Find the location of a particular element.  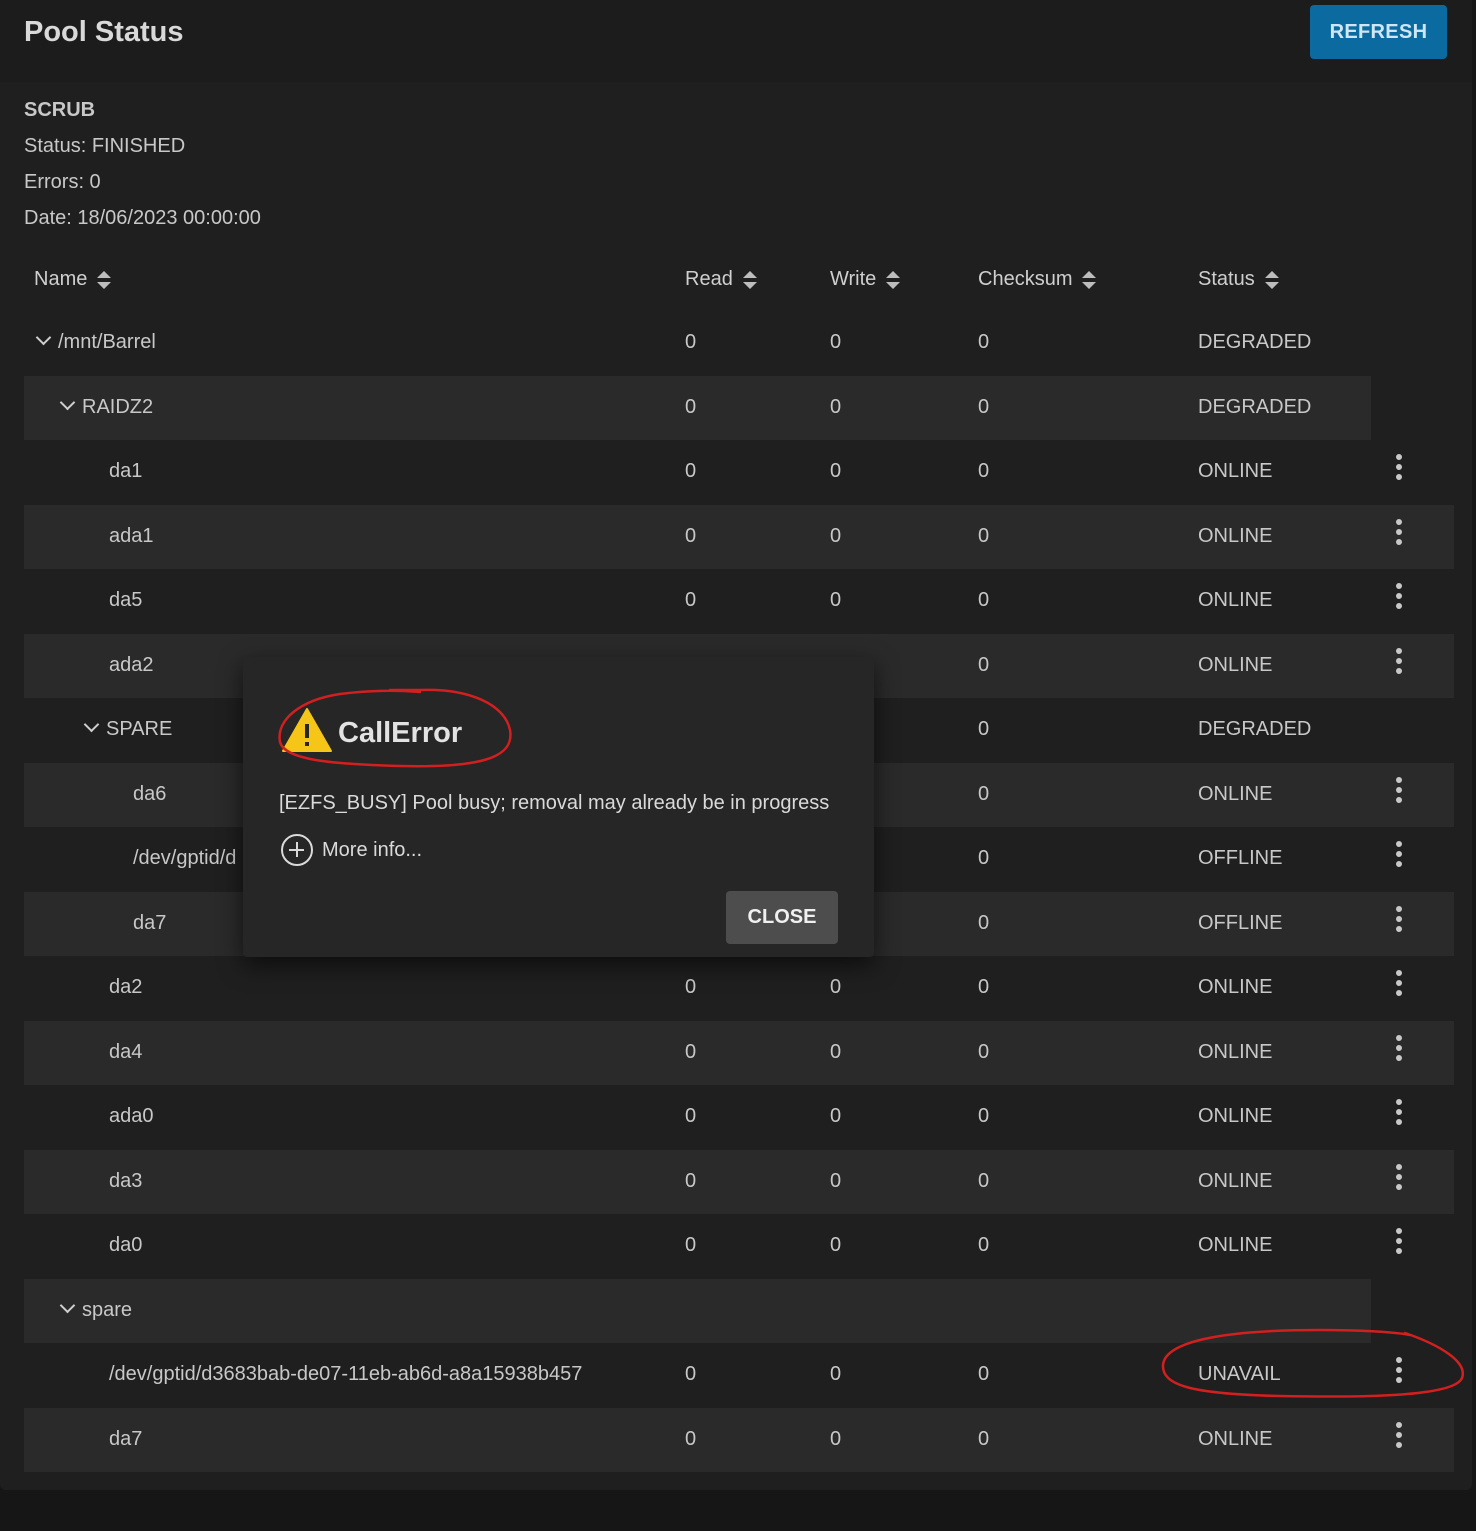

row-name: da5 is located at coordinates (126, 600).